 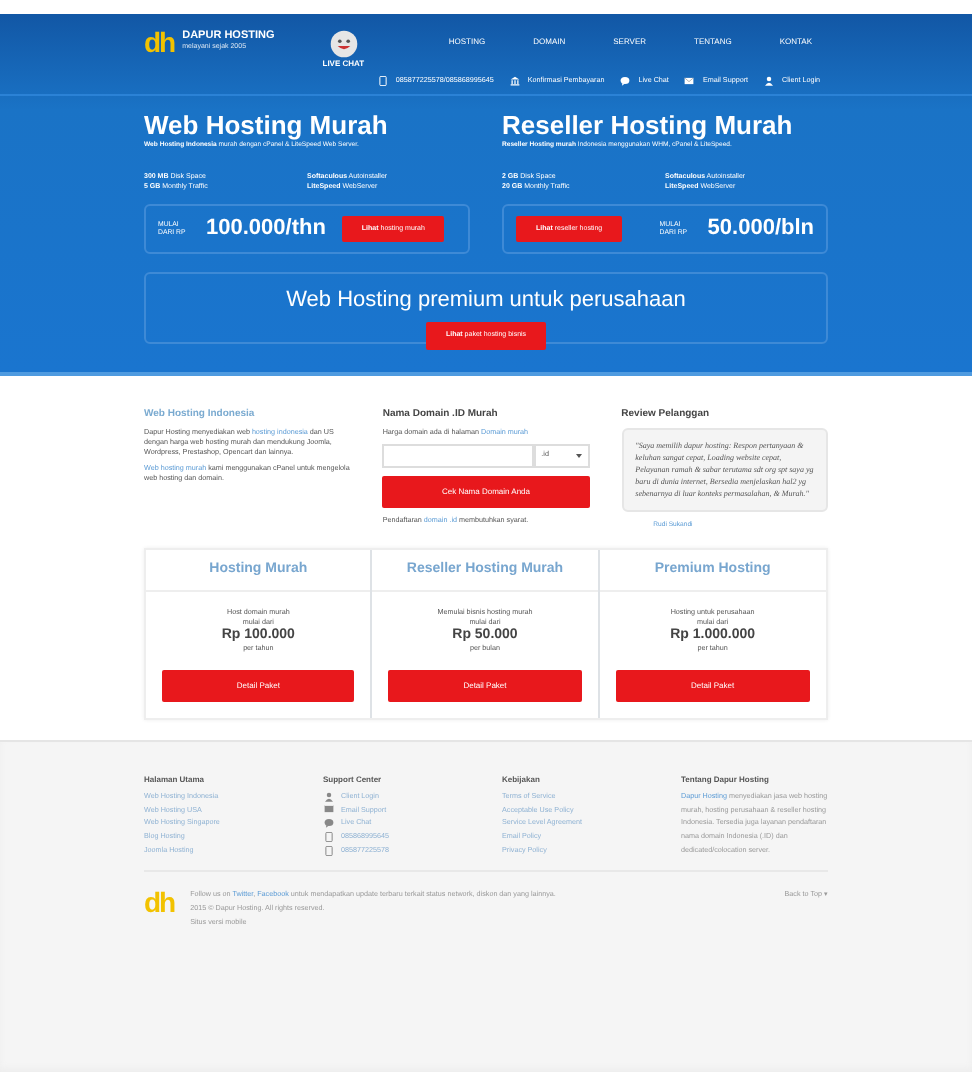 I want to click on domain-field, so click(x=458, y=455).